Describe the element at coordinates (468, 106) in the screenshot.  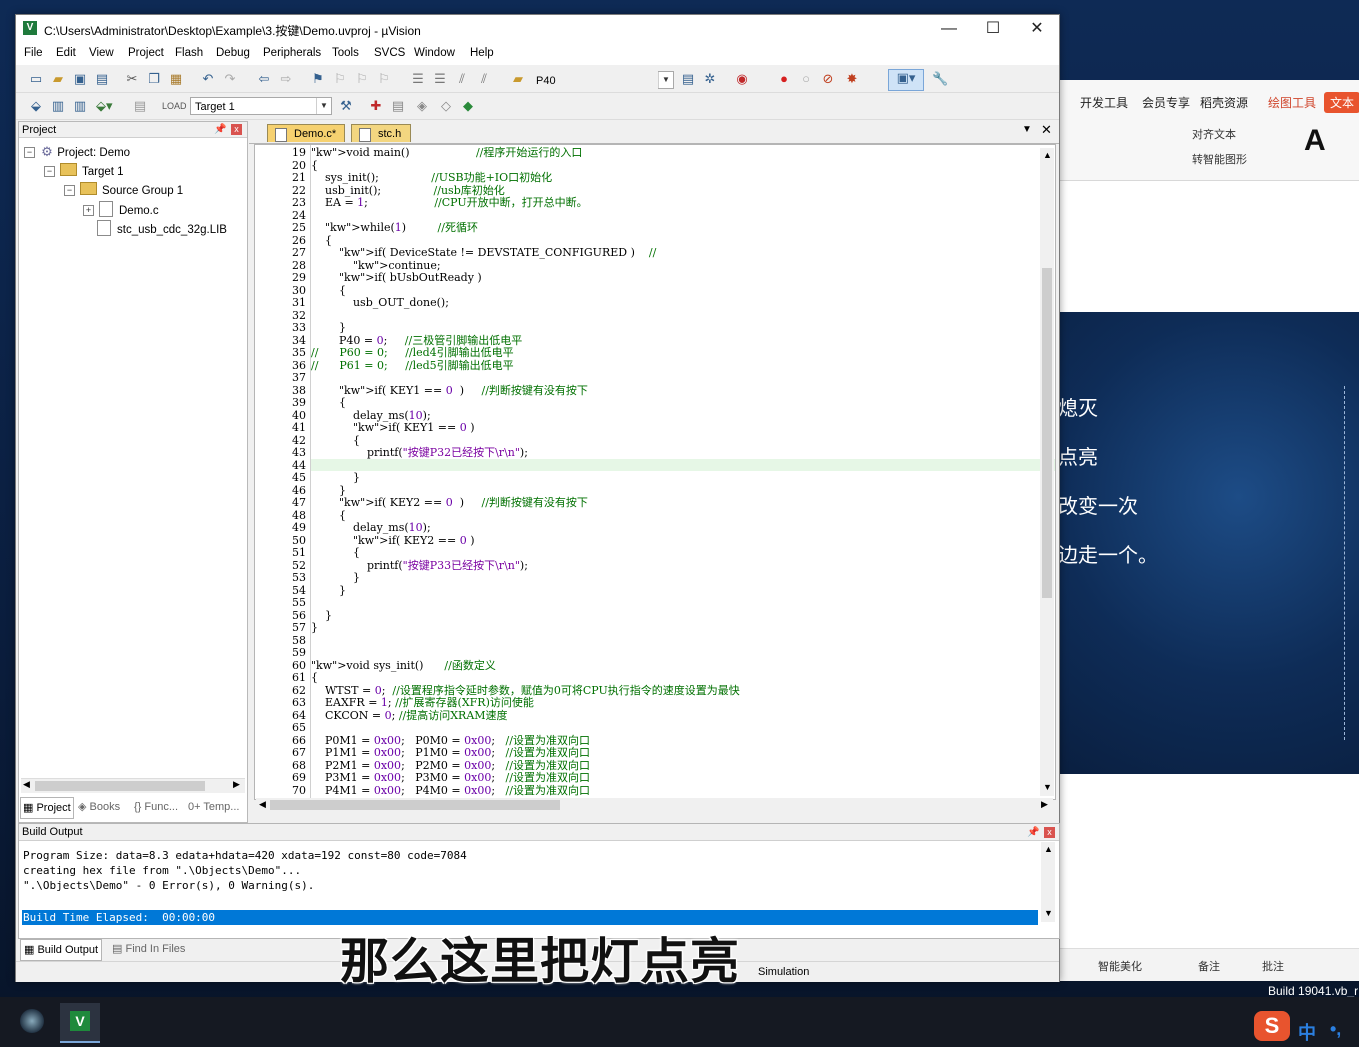
I see `runtime-env-icon: ◆` at that location.